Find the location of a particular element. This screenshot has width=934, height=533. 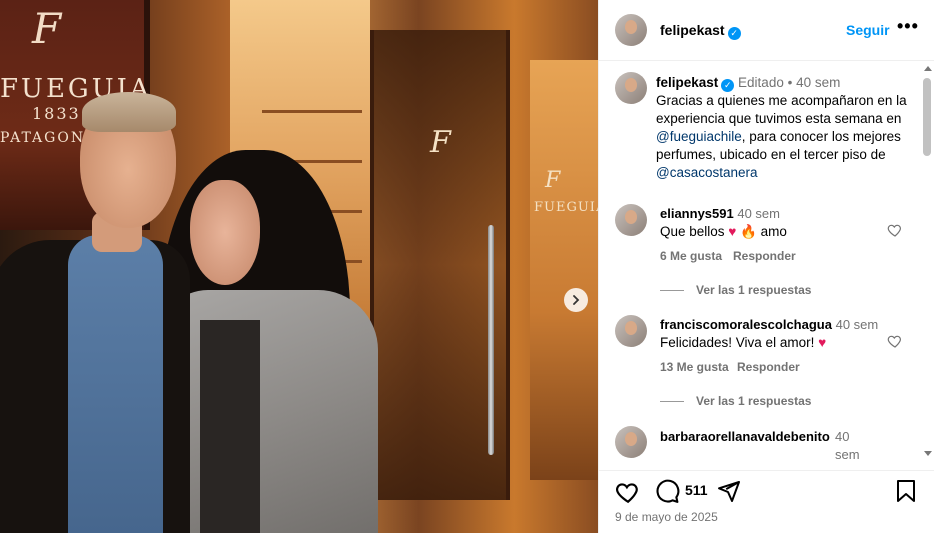

sign-logo: F is located at coordinates (47, 28).